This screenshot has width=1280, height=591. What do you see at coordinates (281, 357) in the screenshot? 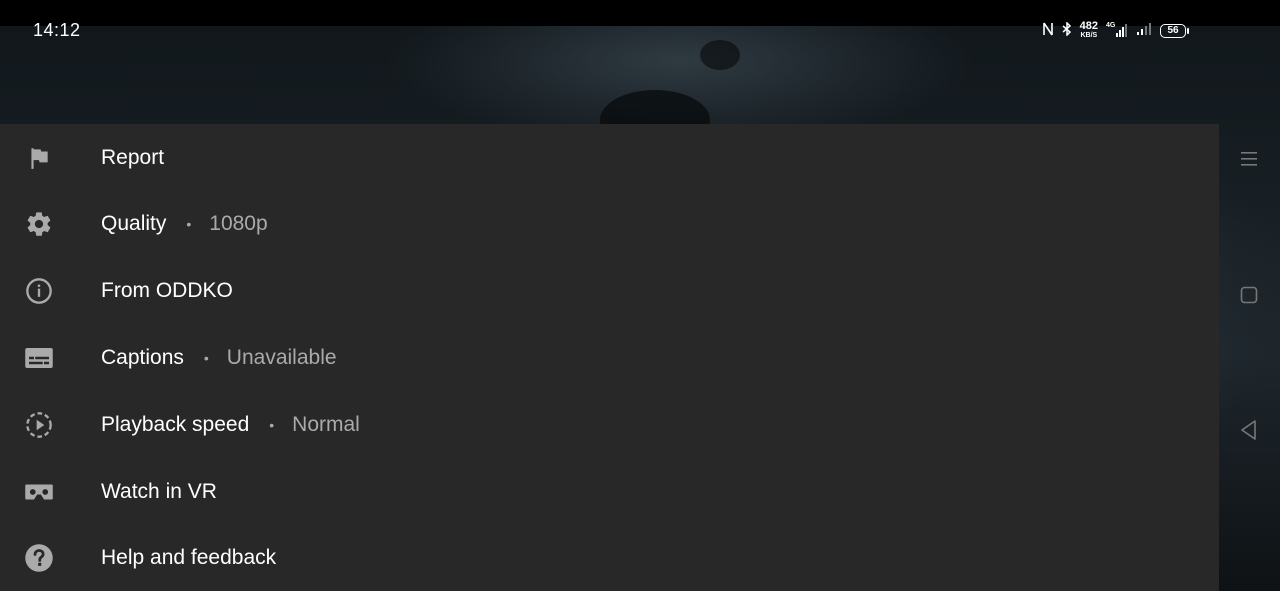
I see `captions-value: Unavailable` at bounding box center [281, 357].